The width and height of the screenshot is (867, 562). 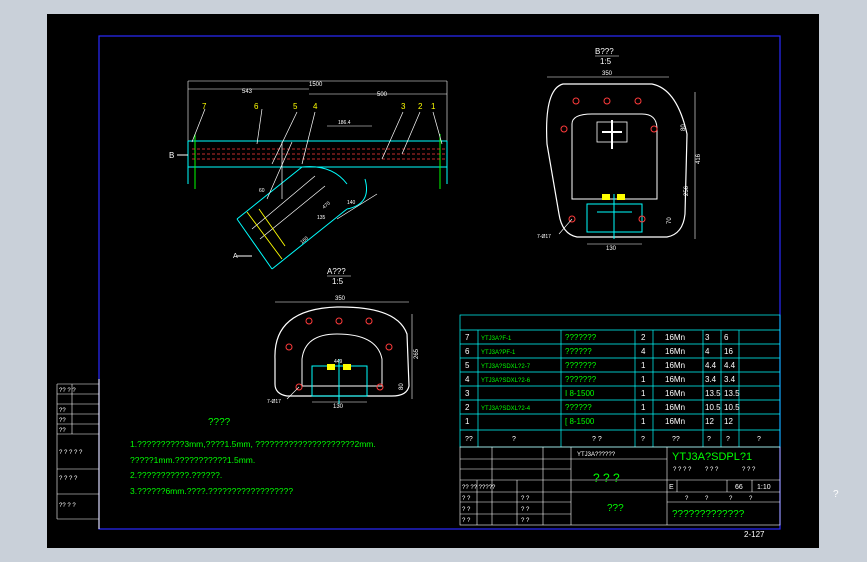 What do you see at coordinates (204, 106) in the screenshot?
I see `callout-7: 7` at bounding box center [204, 106].